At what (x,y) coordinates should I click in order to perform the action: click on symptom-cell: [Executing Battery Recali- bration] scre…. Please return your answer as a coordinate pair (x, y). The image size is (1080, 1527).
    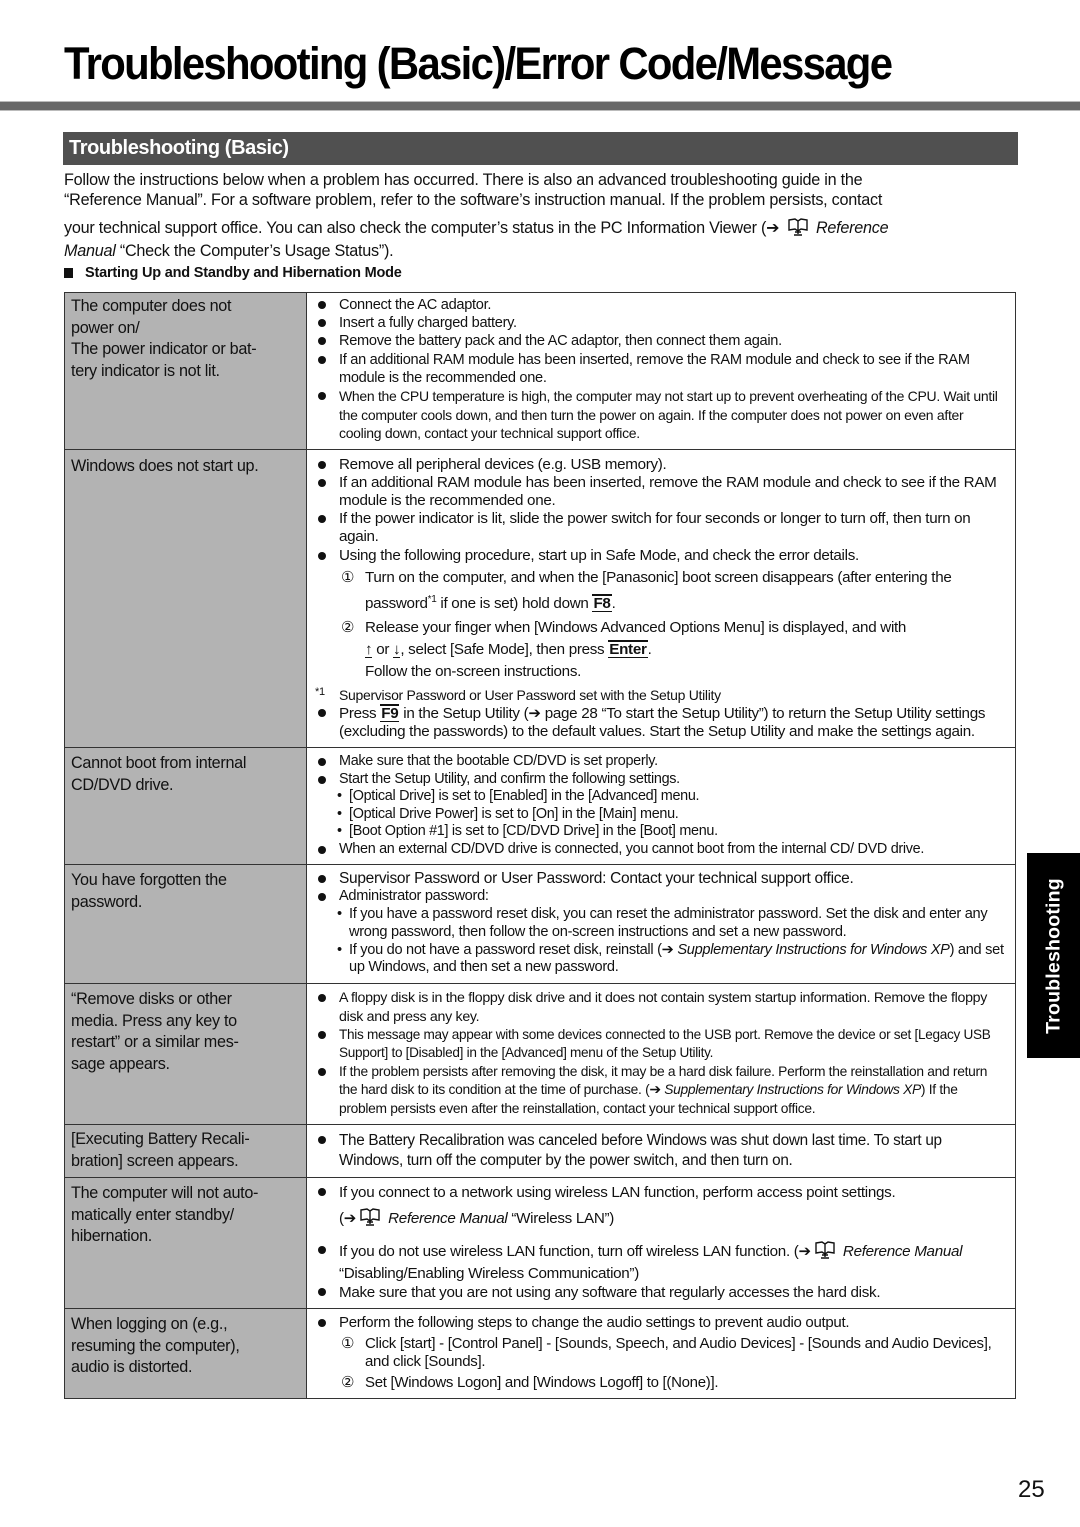
    Looking at the image, I should click on (185, 1151).